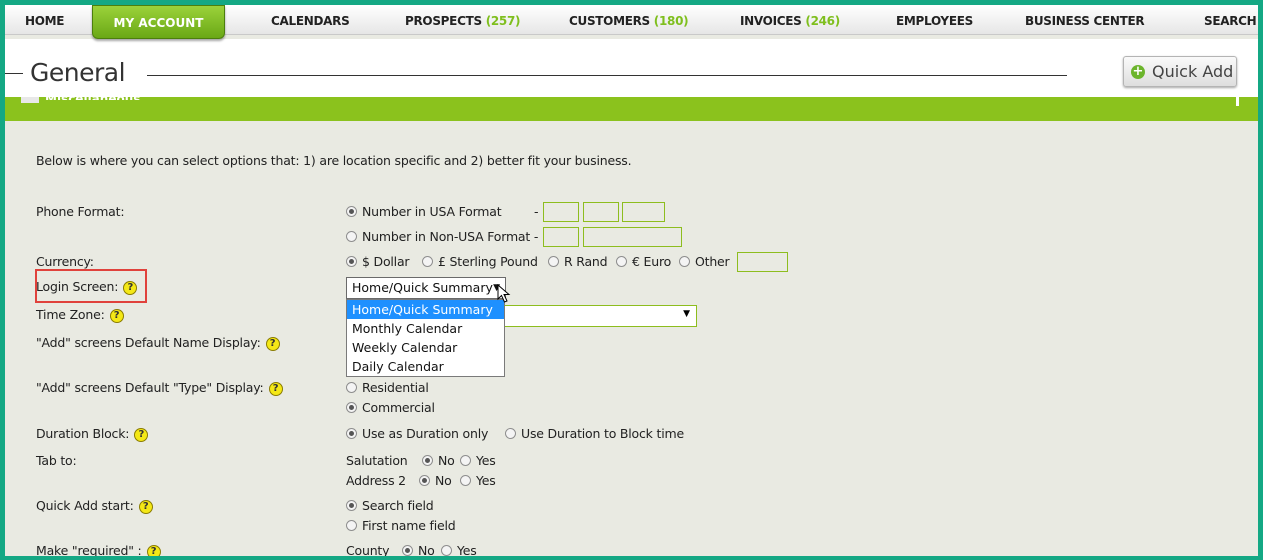  Describe the element at coordinates (631, 106) in the screenshot. I see `section-bar-miscellaneous: Miscellaneous` at that location.